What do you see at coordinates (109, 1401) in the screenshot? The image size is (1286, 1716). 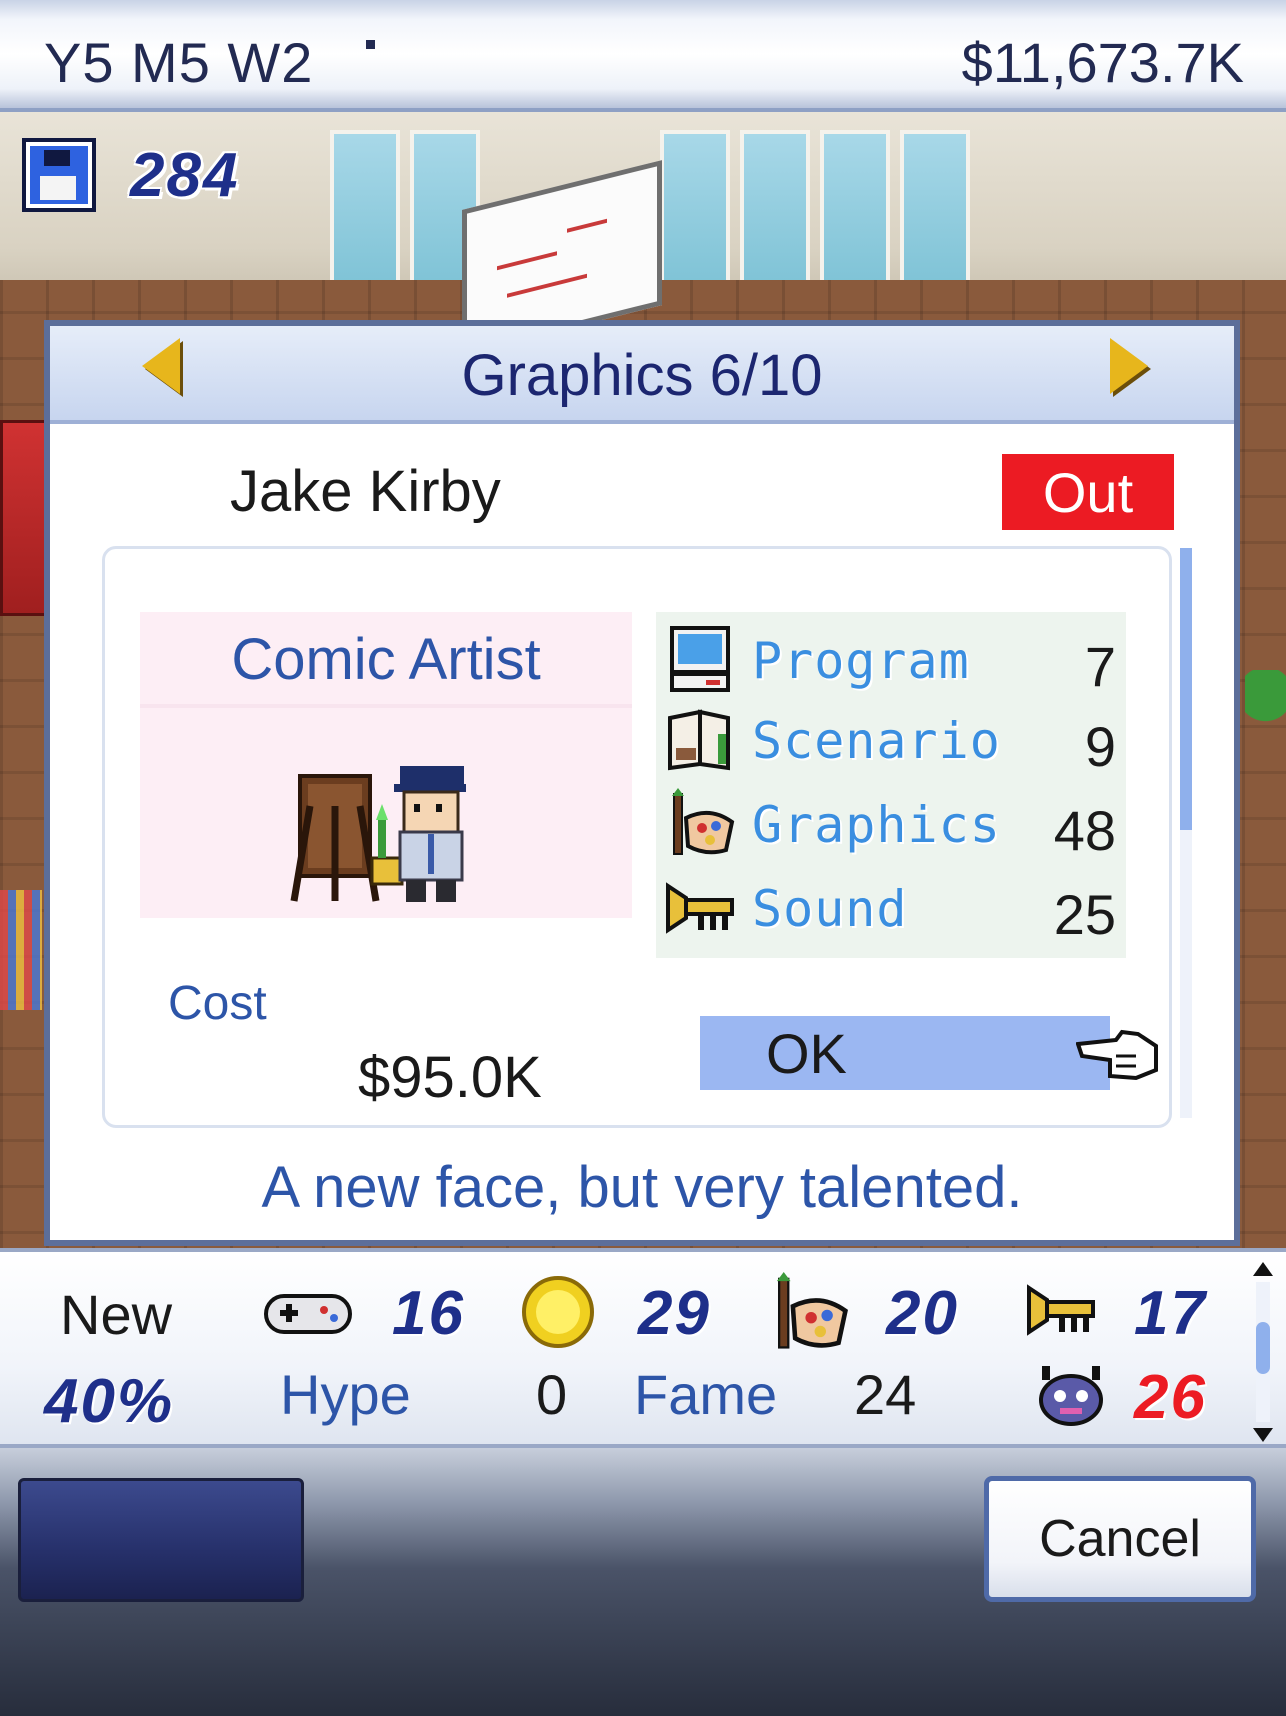 I see `progress-percent: 40%` at bounding box center [109, 1401].